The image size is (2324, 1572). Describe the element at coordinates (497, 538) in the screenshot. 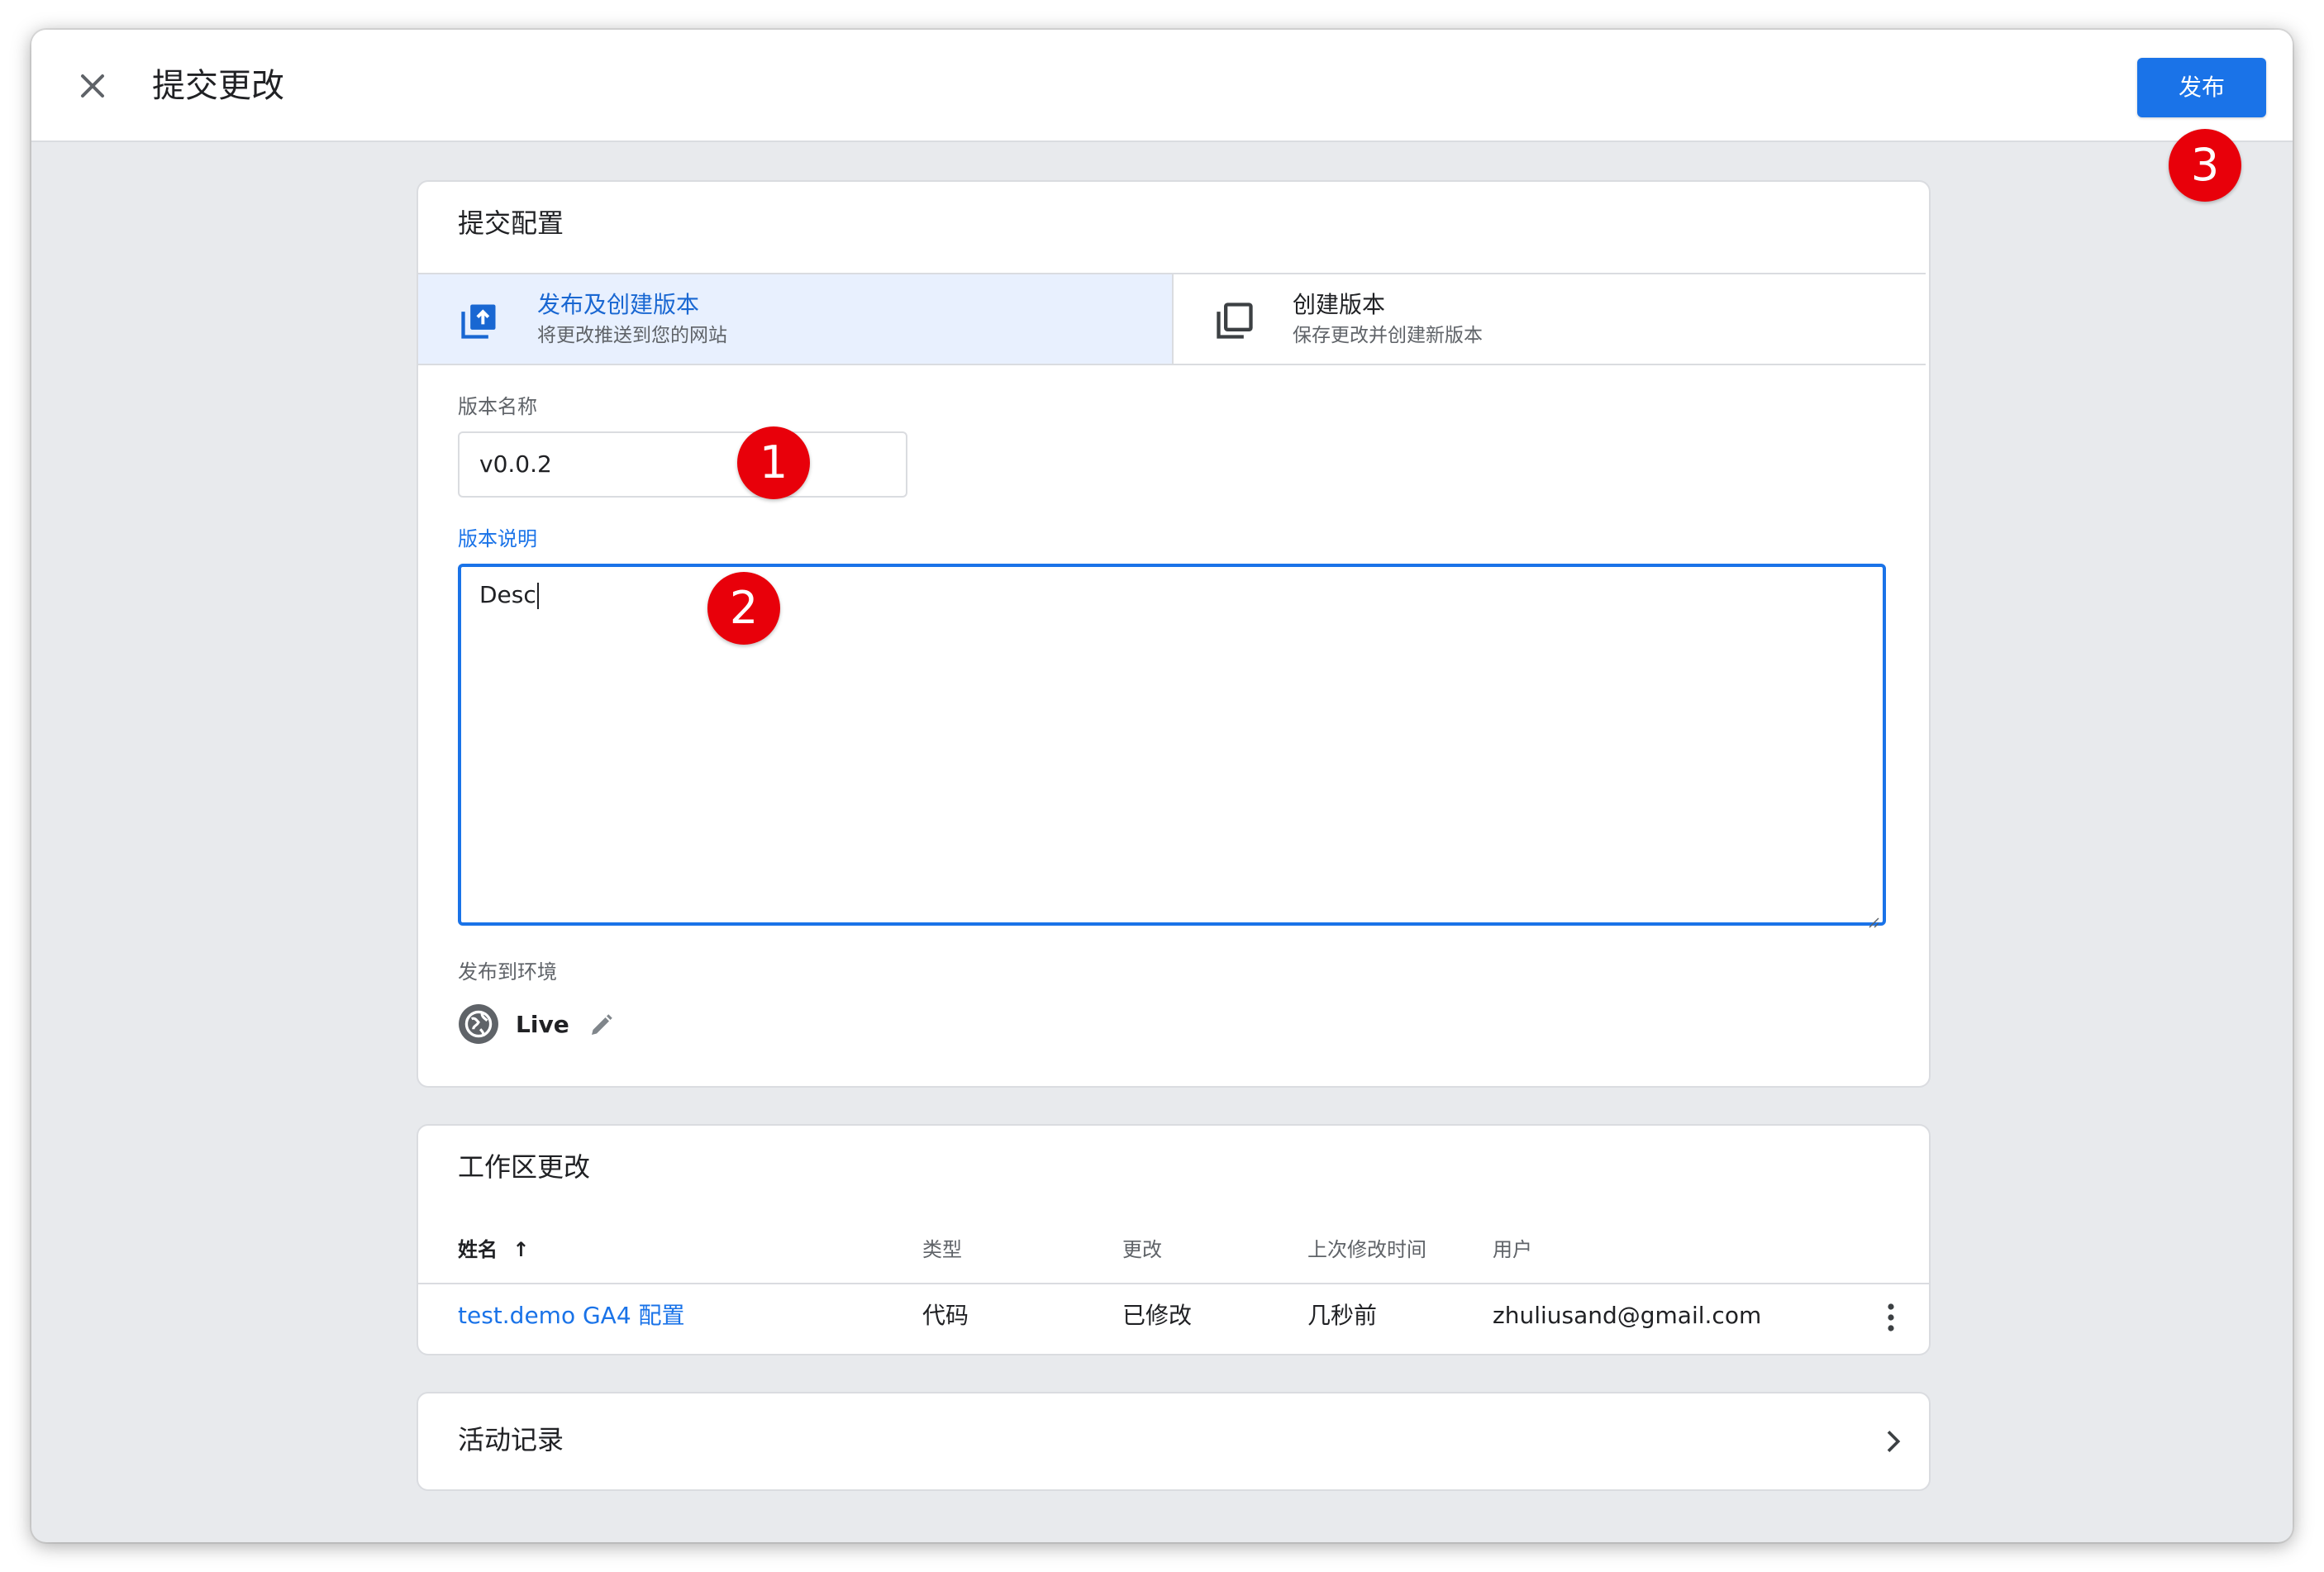

I see `version-desc-label: 版本说明` at that location.